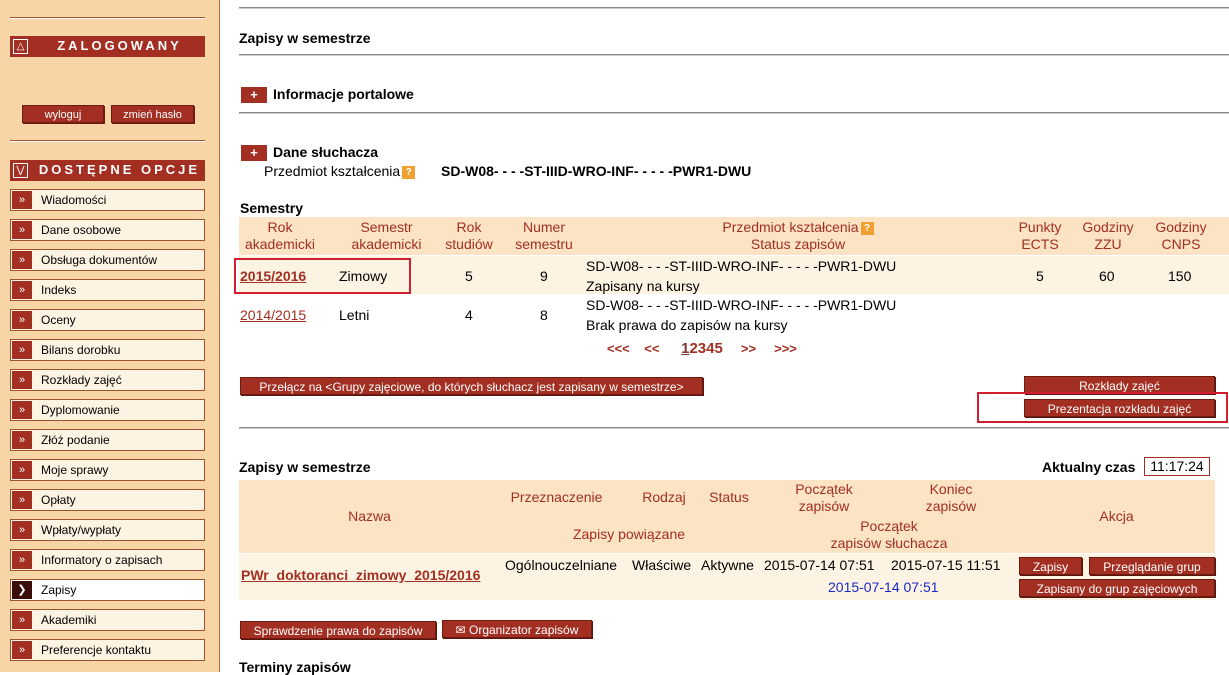 This screenshot has width=1229, height=675. I want to click on sidebar-item: » Akademiki, so click(107, 620).